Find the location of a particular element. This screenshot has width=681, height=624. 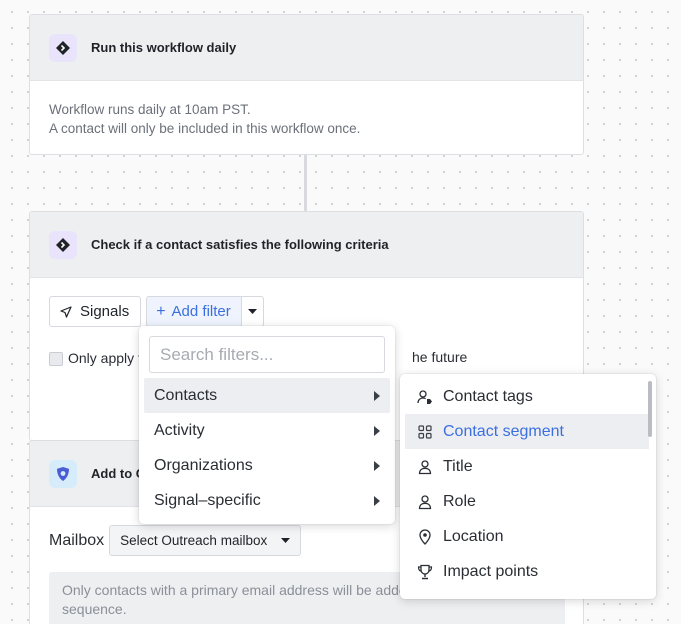

send-icon is located at coordinates (66, 311).